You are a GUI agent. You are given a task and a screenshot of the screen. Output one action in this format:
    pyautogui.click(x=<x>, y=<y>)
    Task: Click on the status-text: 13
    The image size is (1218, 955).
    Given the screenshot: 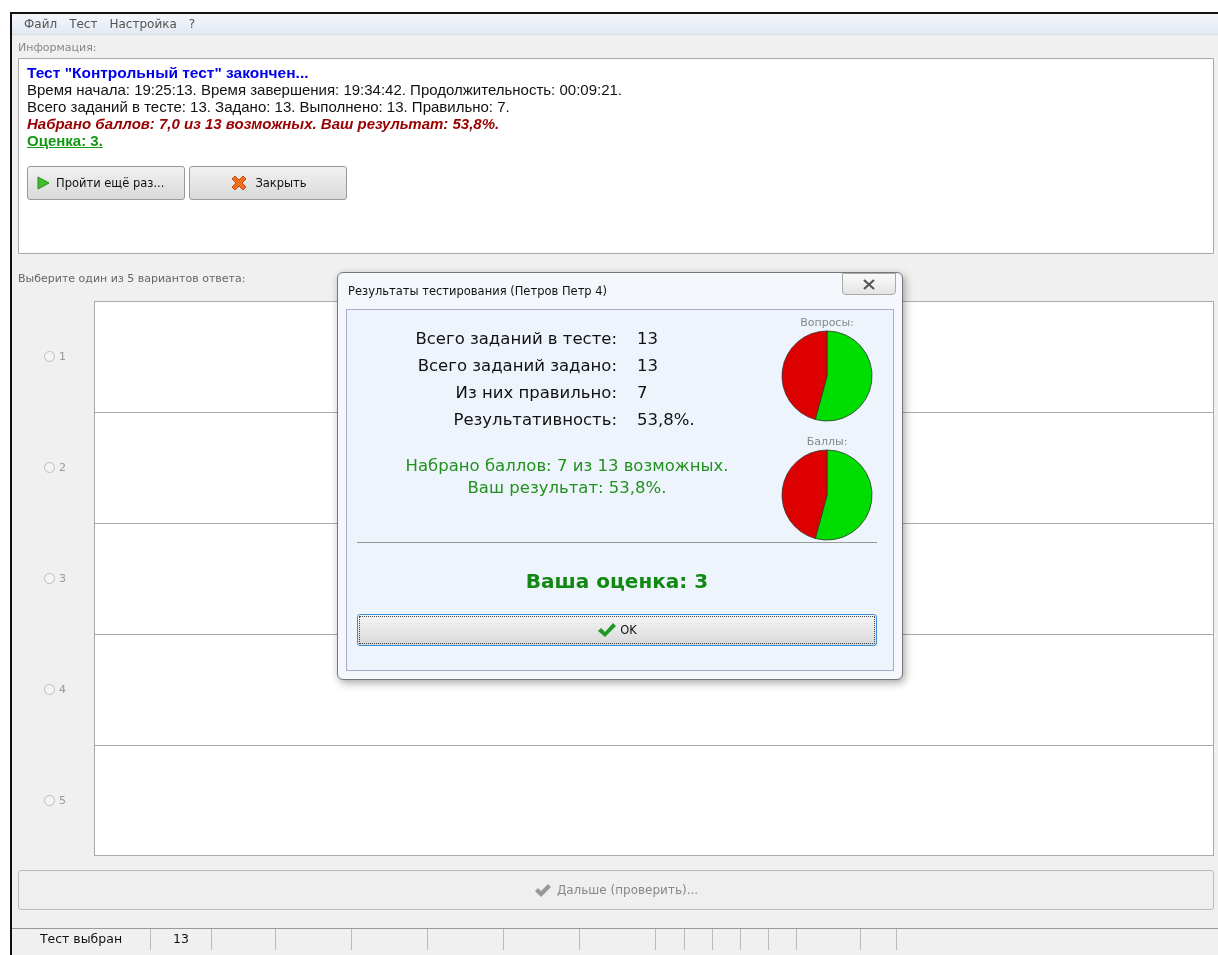 What is the action you would take?
    pyautogui.click(x=181, y=939)
    